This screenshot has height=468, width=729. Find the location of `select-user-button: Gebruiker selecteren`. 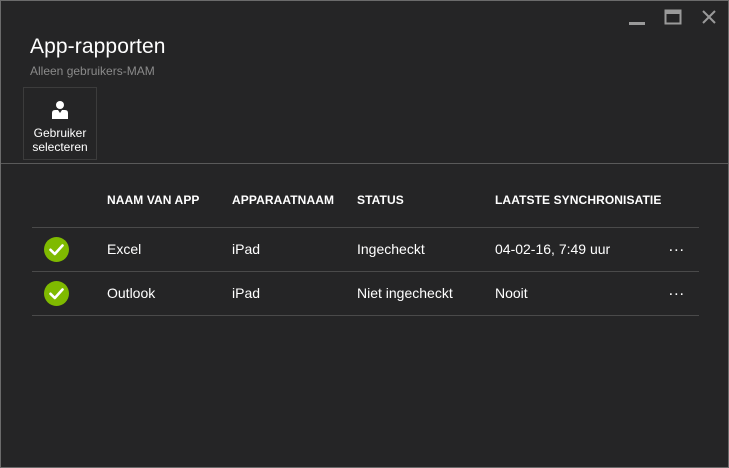

select-user-button: Gebruiker selecteren is located at coordinates (60, 123).